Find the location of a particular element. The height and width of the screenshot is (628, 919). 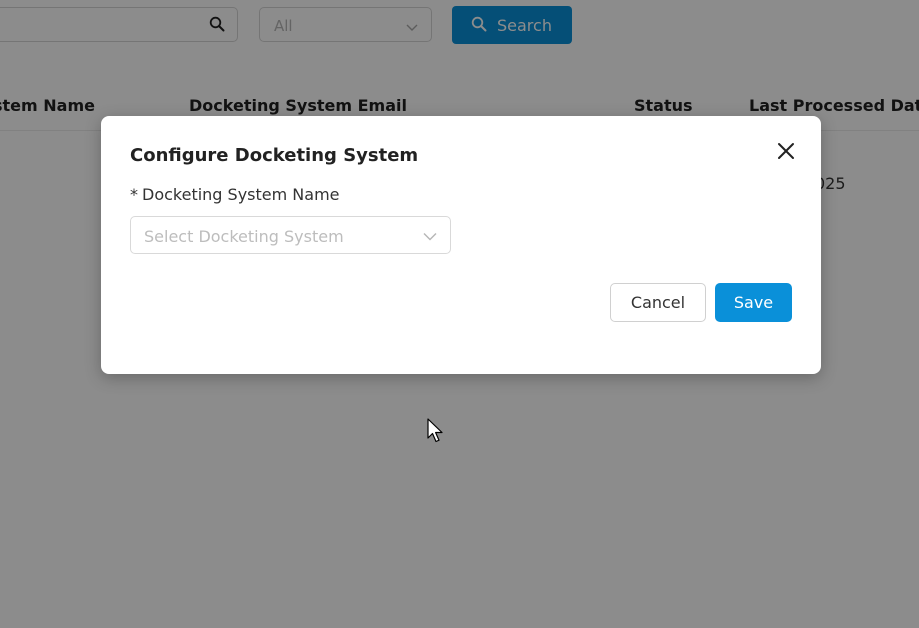

select-placeholder: Select Docketing System is located at coordinates (244, 236).